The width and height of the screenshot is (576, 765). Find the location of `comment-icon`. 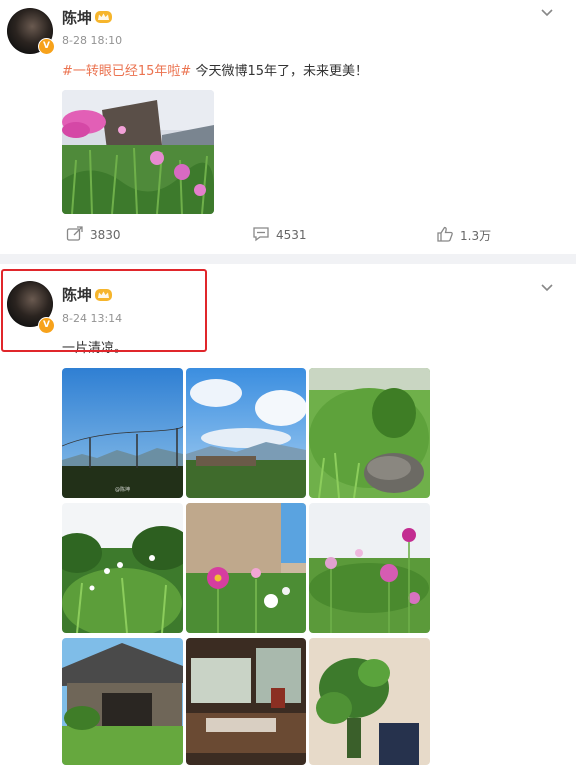

comment-icon is located at coordinates (261, 235).